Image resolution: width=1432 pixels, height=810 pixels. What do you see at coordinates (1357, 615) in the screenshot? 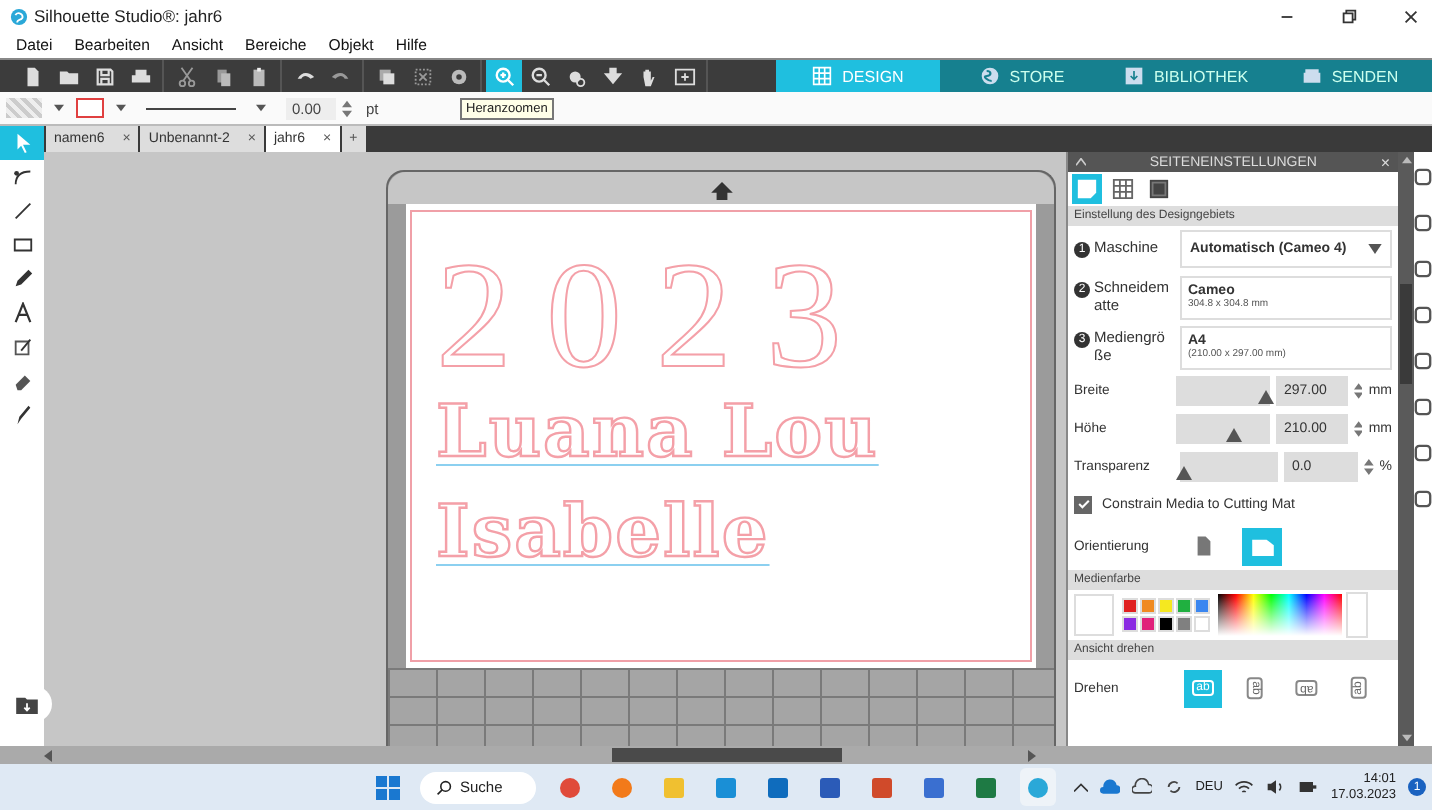
I see `color-preview-strip` at bounding box center [1357, 615].